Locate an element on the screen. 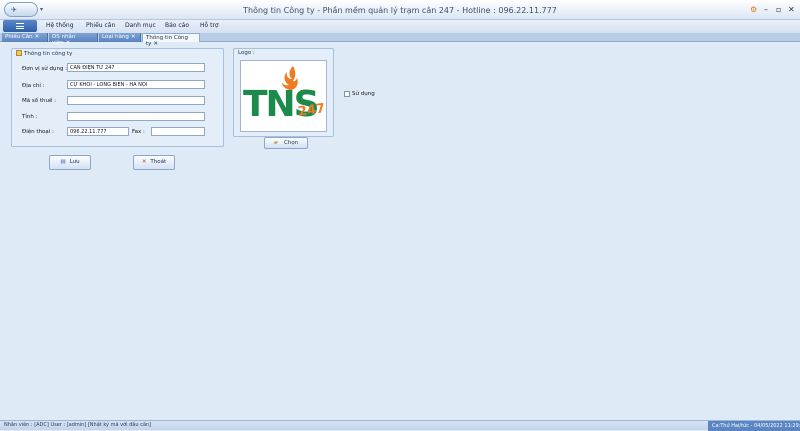 This screenshot has height=431, width=800. menu-icon is located at coordinates (20, 26).